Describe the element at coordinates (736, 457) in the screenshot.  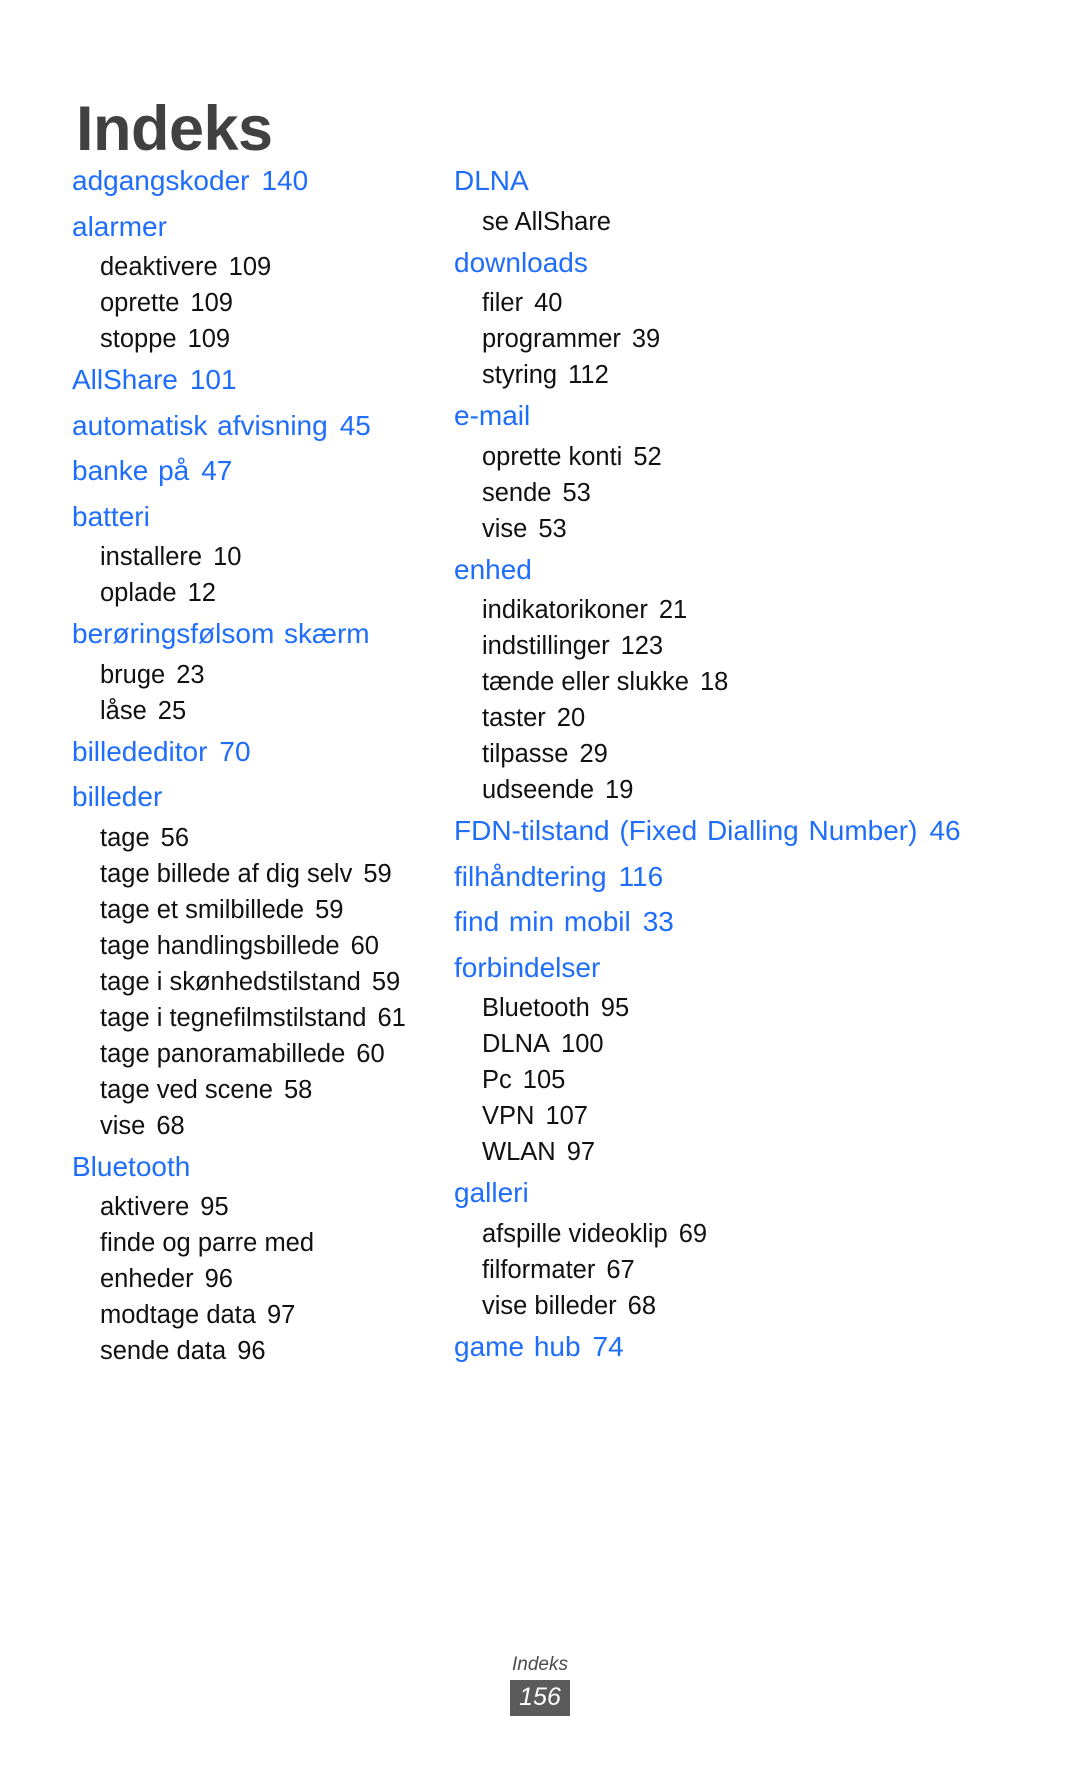
I see `index-subentry: oprette konti 52` at that location.